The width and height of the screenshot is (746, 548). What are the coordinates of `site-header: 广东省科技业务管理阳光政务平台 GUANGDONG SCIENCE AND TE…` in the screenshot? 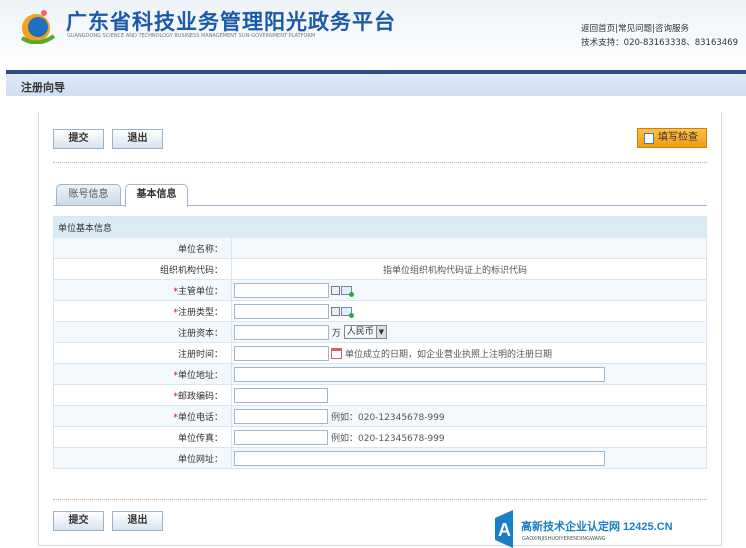 It's located at (373, 35).